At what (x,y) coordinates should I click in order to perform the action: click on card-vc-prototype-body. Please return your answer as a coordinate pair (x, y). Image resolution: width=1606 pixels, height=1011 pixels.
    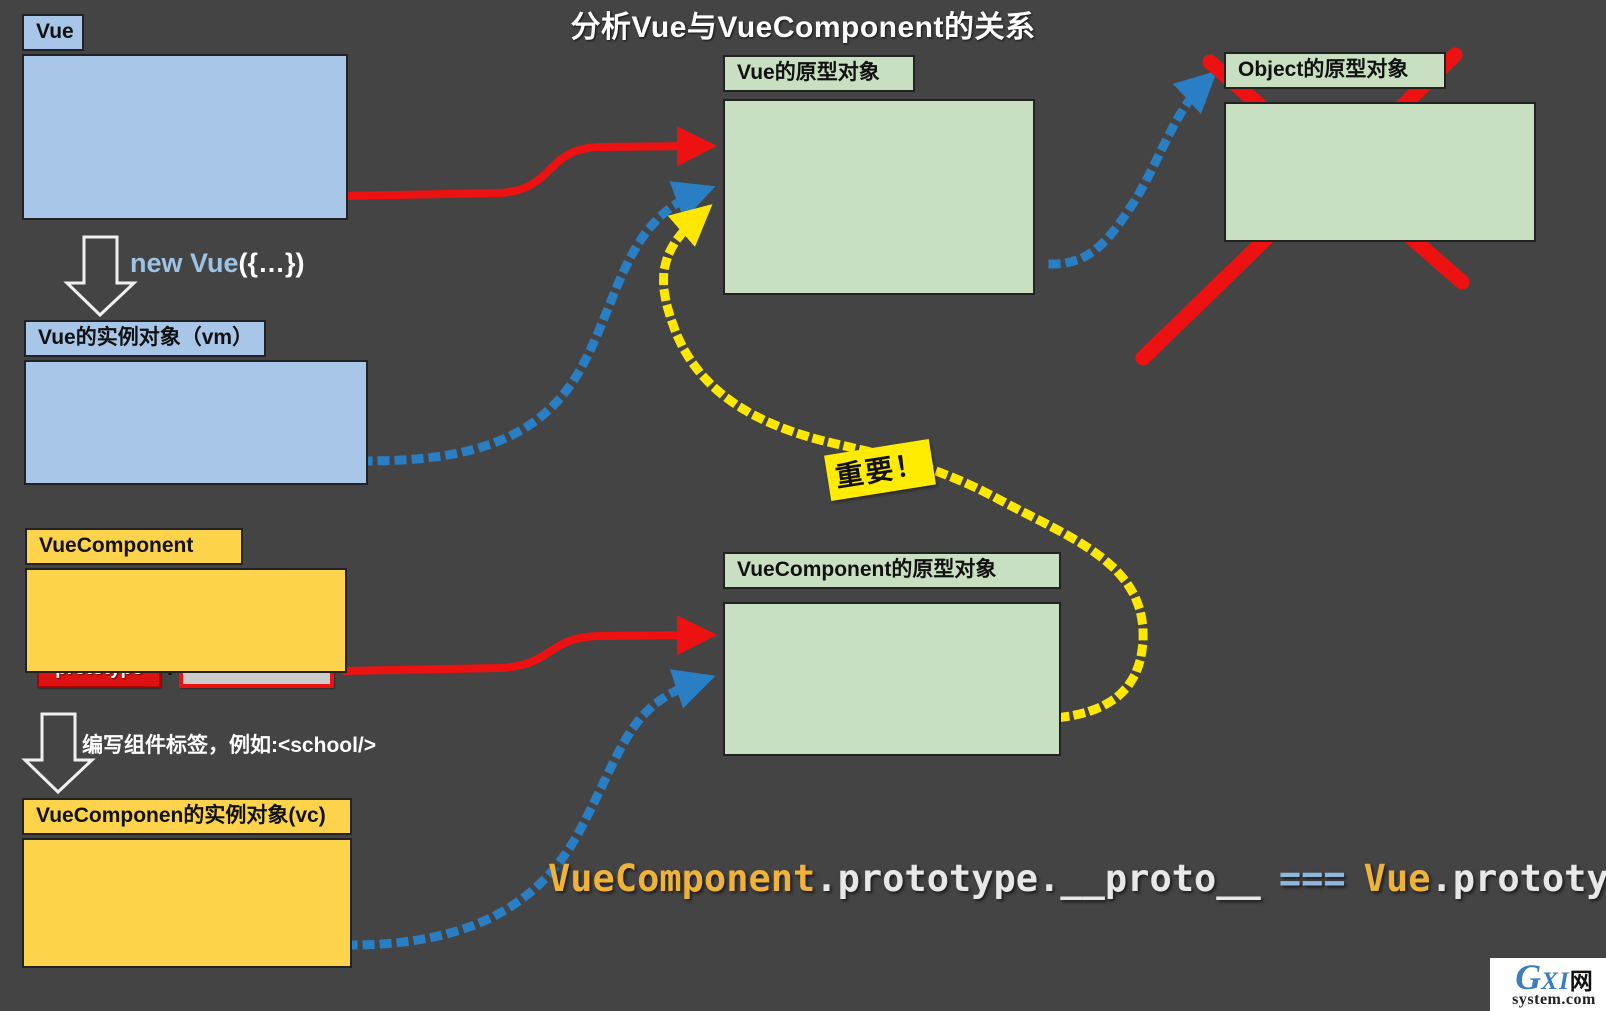
    Looking at the image, I should click on (892, 679).